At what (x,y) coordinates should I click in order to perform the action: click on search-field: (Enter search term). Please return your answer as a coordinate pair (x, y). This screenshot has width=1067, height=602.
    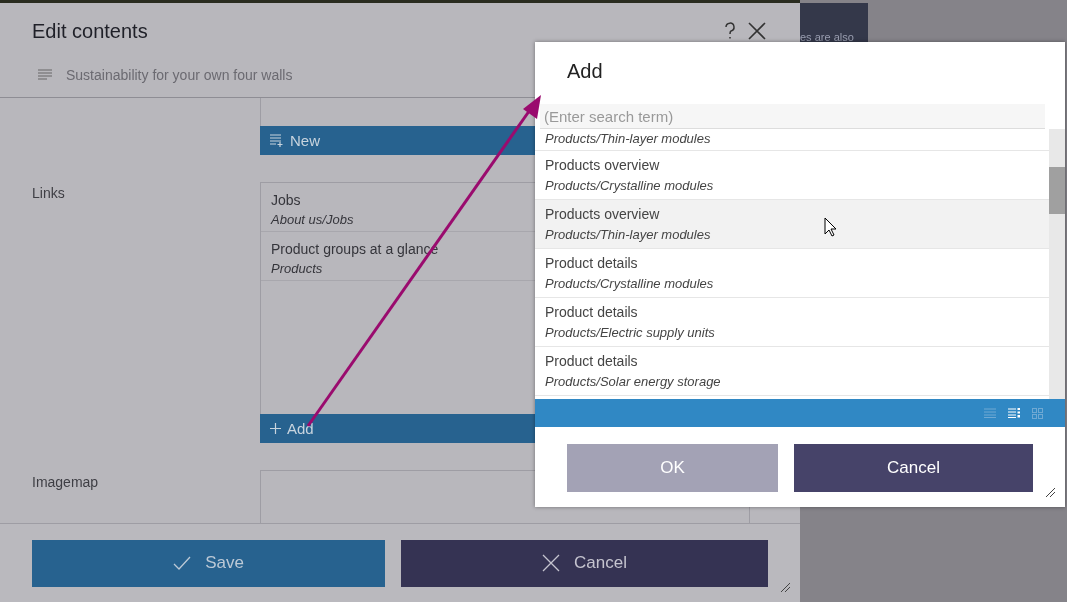
    Looking at the image, I should click on (792, 116).